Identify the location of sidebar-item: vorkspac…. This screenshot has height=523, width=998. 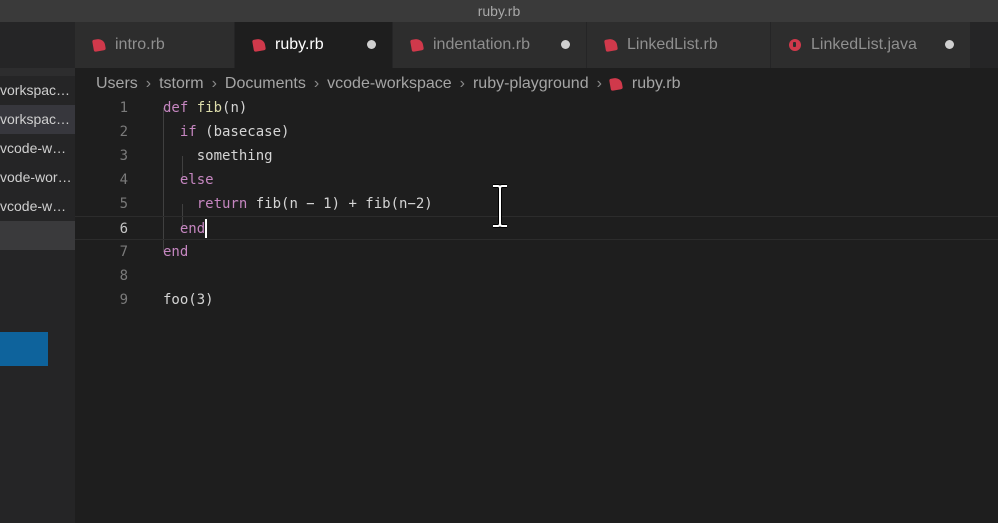
(37, 90).